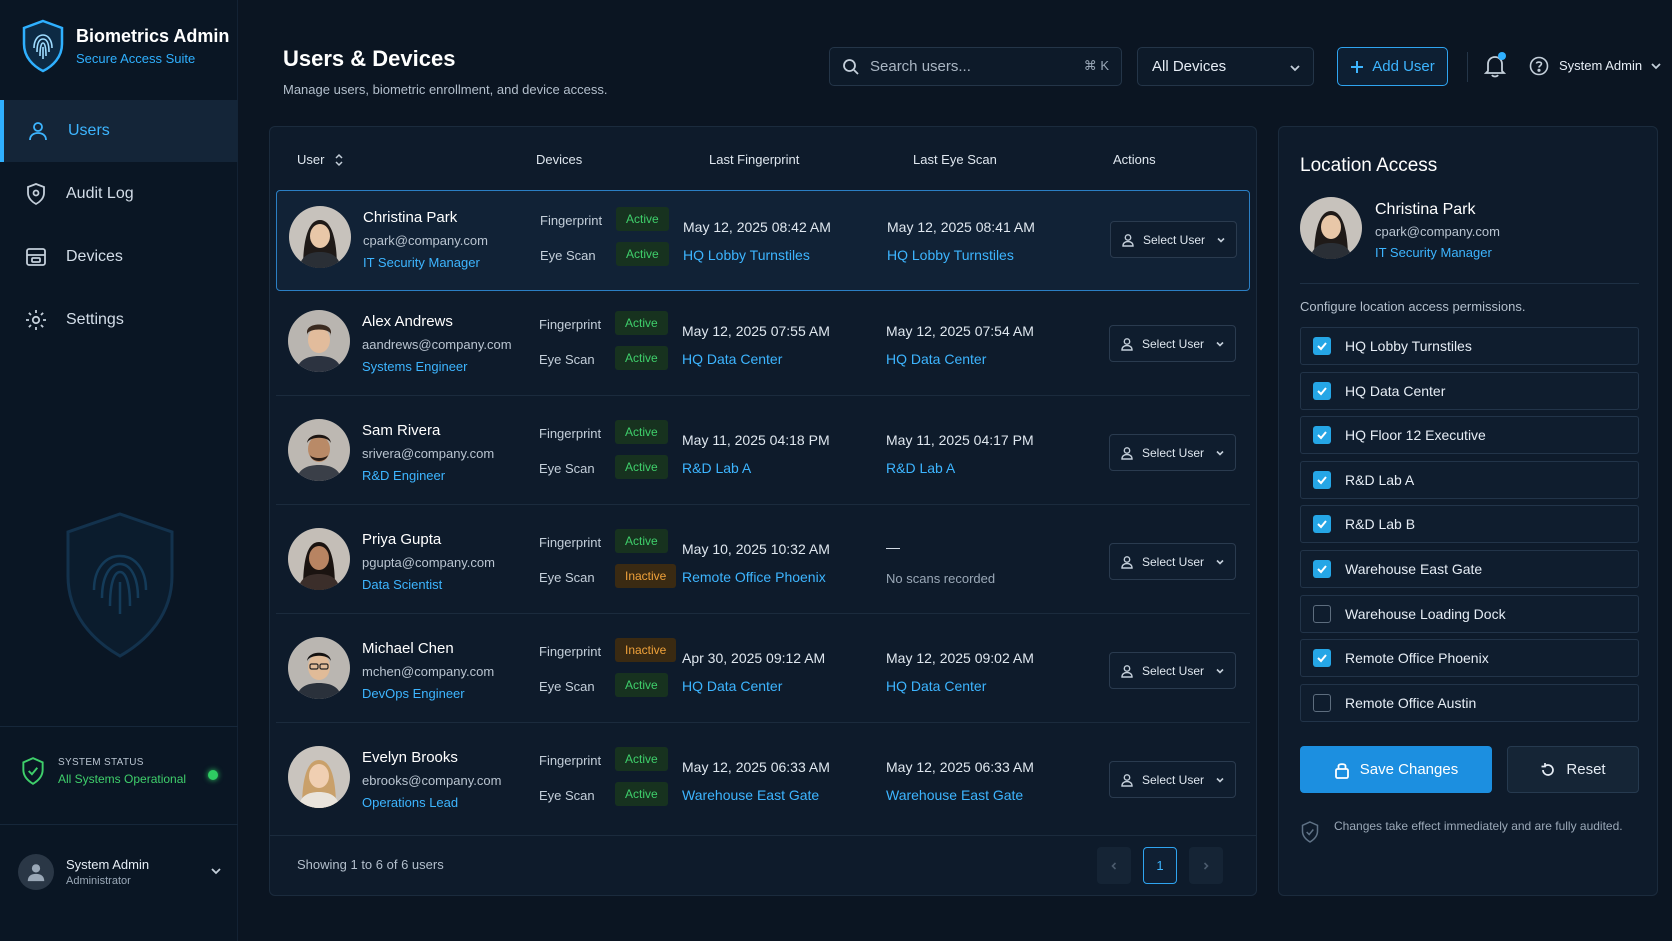 The height and width of the screenshot is (941, 1672). I want to click on user-role: Operations Lead, so click(410, 802).